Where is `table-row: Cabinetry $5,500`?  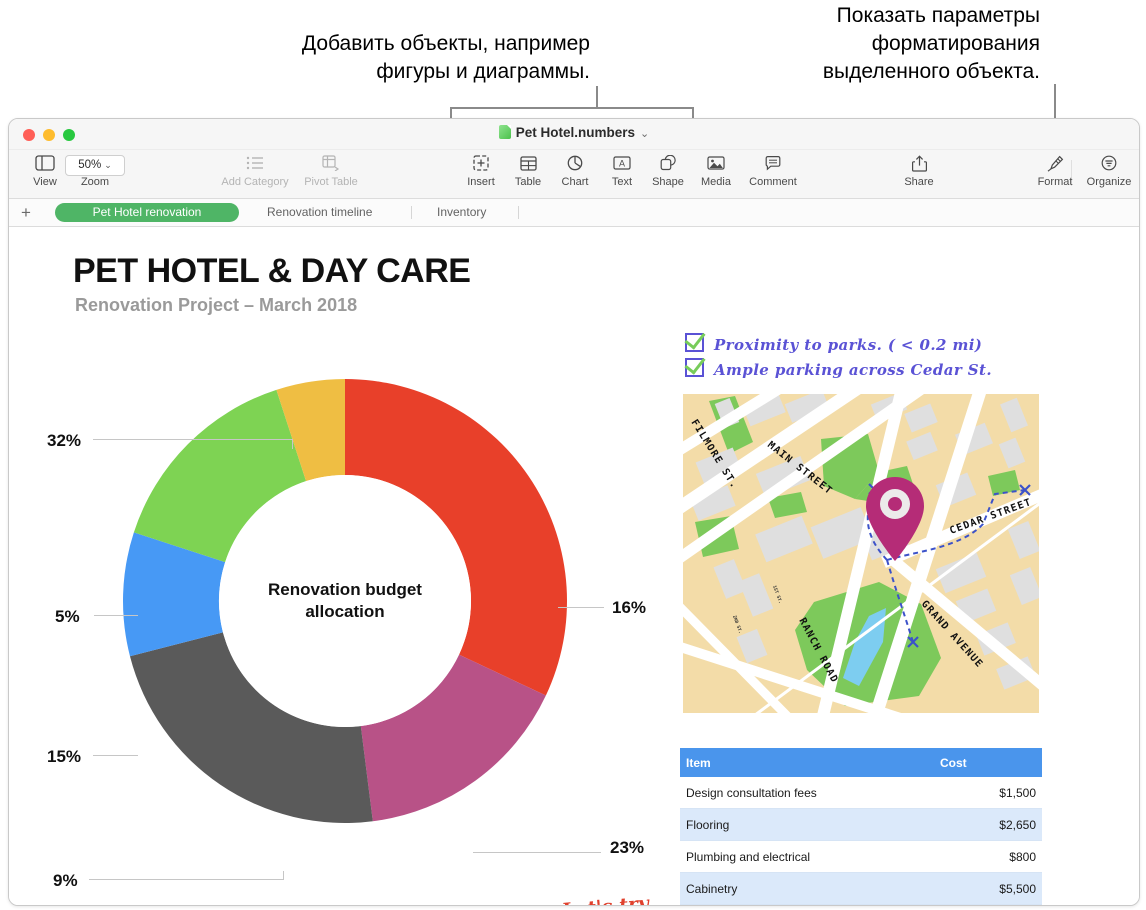 table-row: Cabinetry $5,500 is located at coordinates (861, 888).